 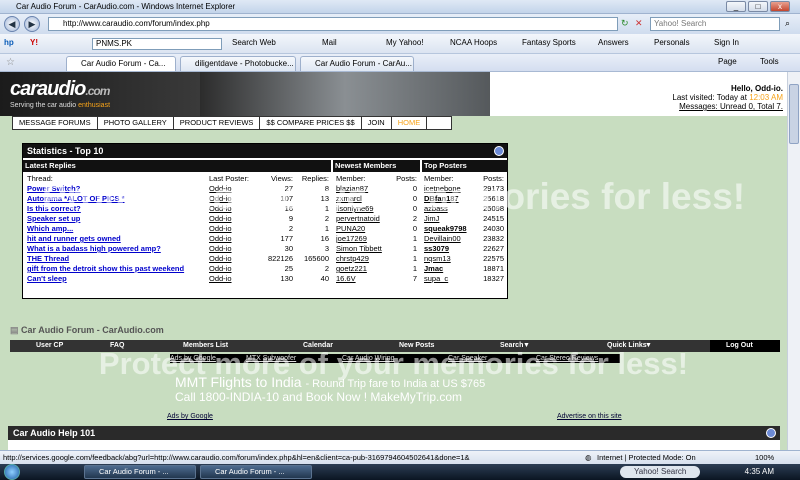 I want to click on replies-count: 3, so click(x=326, y=248).